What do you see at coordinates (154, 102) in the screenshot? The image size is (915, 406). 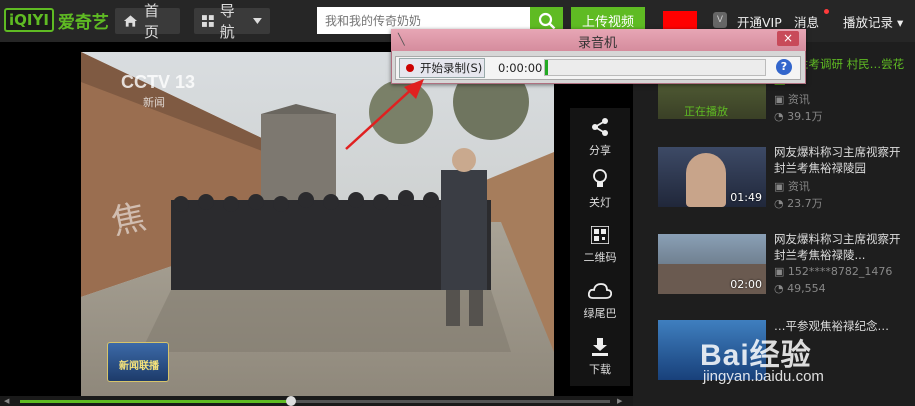 I see `cctv-channel-sub: 新闻` at bounding box center [154, 102].